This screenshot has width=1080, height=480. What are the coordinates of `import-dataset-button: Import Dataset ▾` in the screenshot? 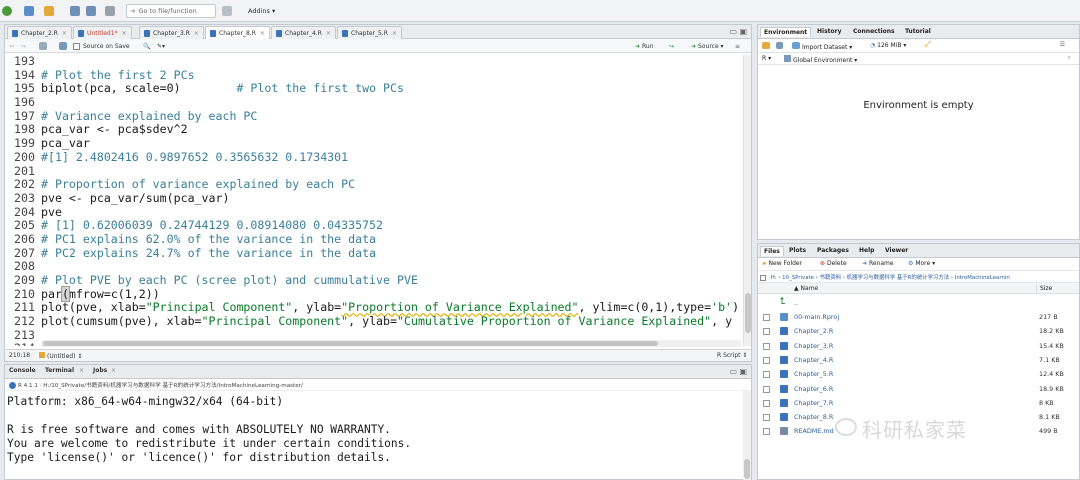 It's located at (822, 46).